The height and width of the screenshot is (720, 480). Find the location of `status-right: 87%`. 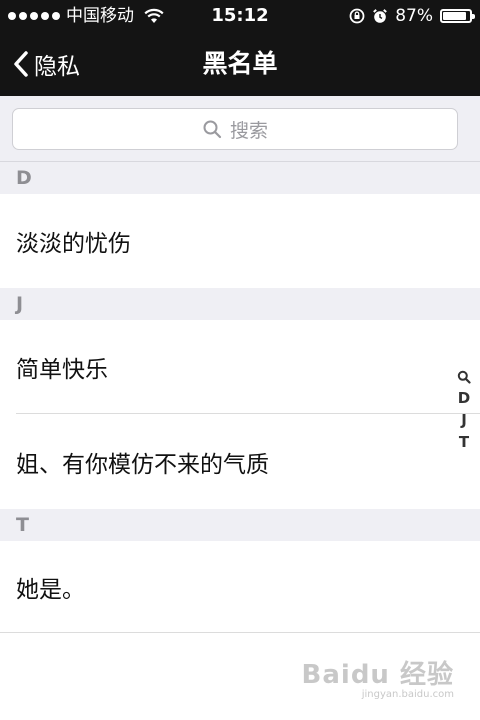

status-right: 87% is located at coordinates (412, 16).